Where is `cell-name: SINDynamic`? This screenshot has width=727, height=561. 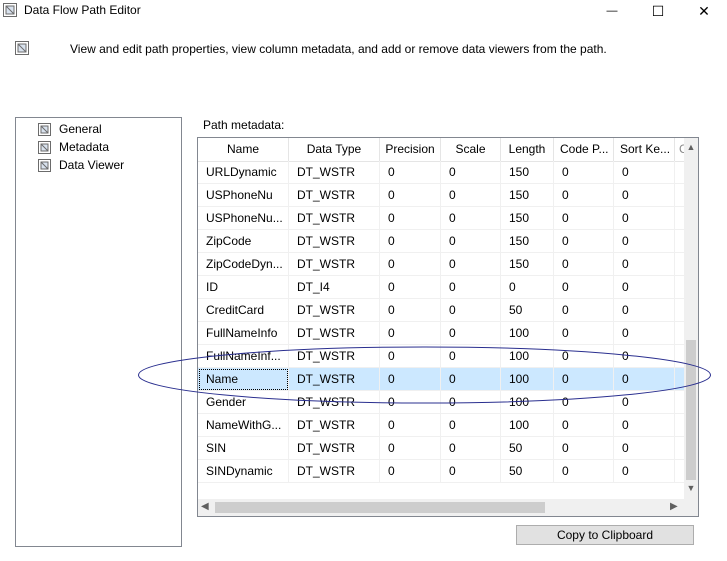
cell-name: SINDynamic is located at coordinates (243, 471).